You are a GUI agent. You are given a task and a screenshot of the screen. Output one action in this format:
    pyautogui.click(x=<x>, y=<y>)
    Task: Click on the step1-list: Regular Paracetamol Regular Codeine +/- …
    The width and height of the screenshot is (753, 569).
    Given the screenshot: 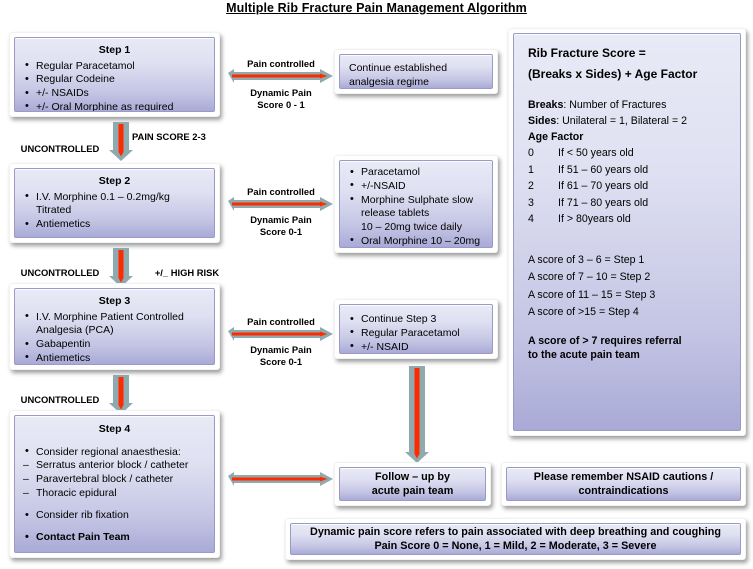 What is the action you would take?
    pyautogui.click(x=114, y=85)
    